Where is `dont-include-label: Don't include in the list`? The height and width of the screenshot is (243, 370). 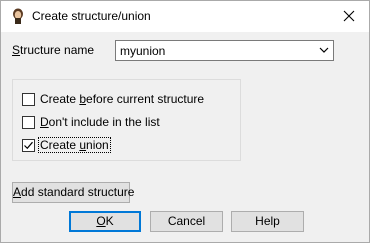
dont-include-label: Don't include in the list is located at coordinates (100, 122).